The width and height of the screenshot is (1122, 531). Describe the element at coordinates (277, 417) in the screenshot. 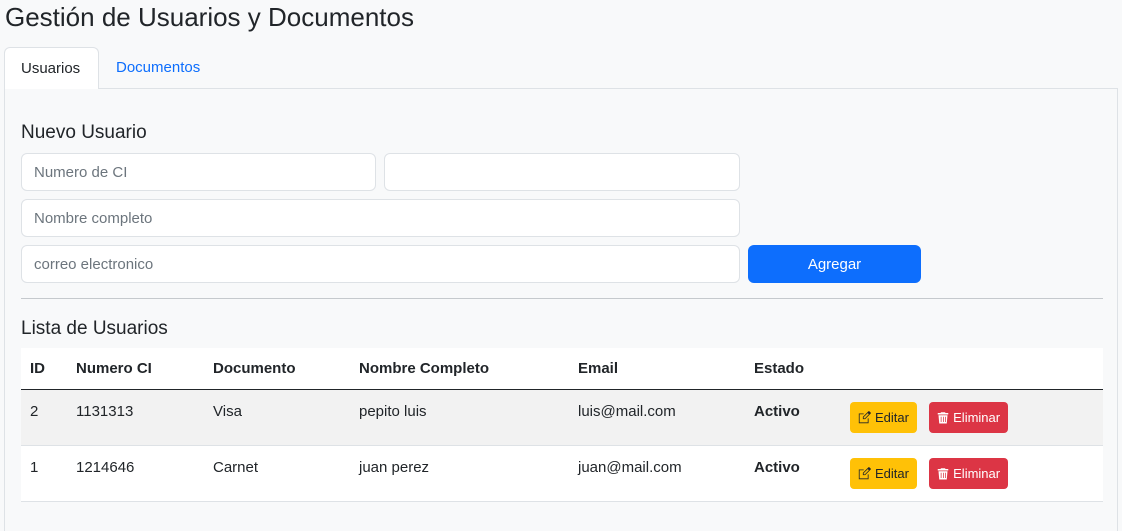

I see `cell-documento: Visa` at that location.